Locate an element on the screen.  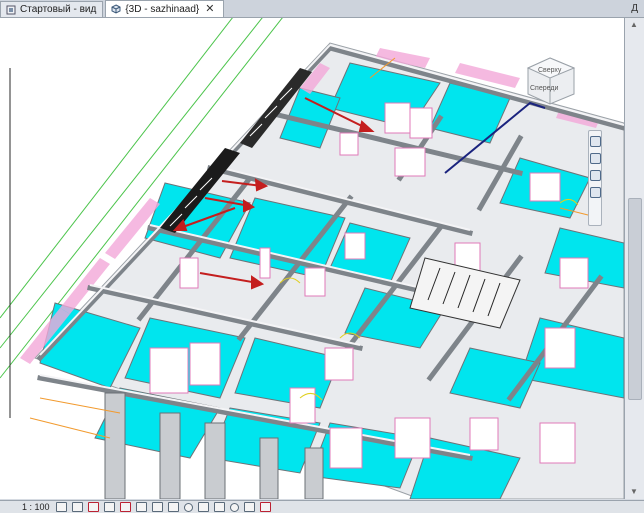
zoom-icon is located at coordinates (595, 158).